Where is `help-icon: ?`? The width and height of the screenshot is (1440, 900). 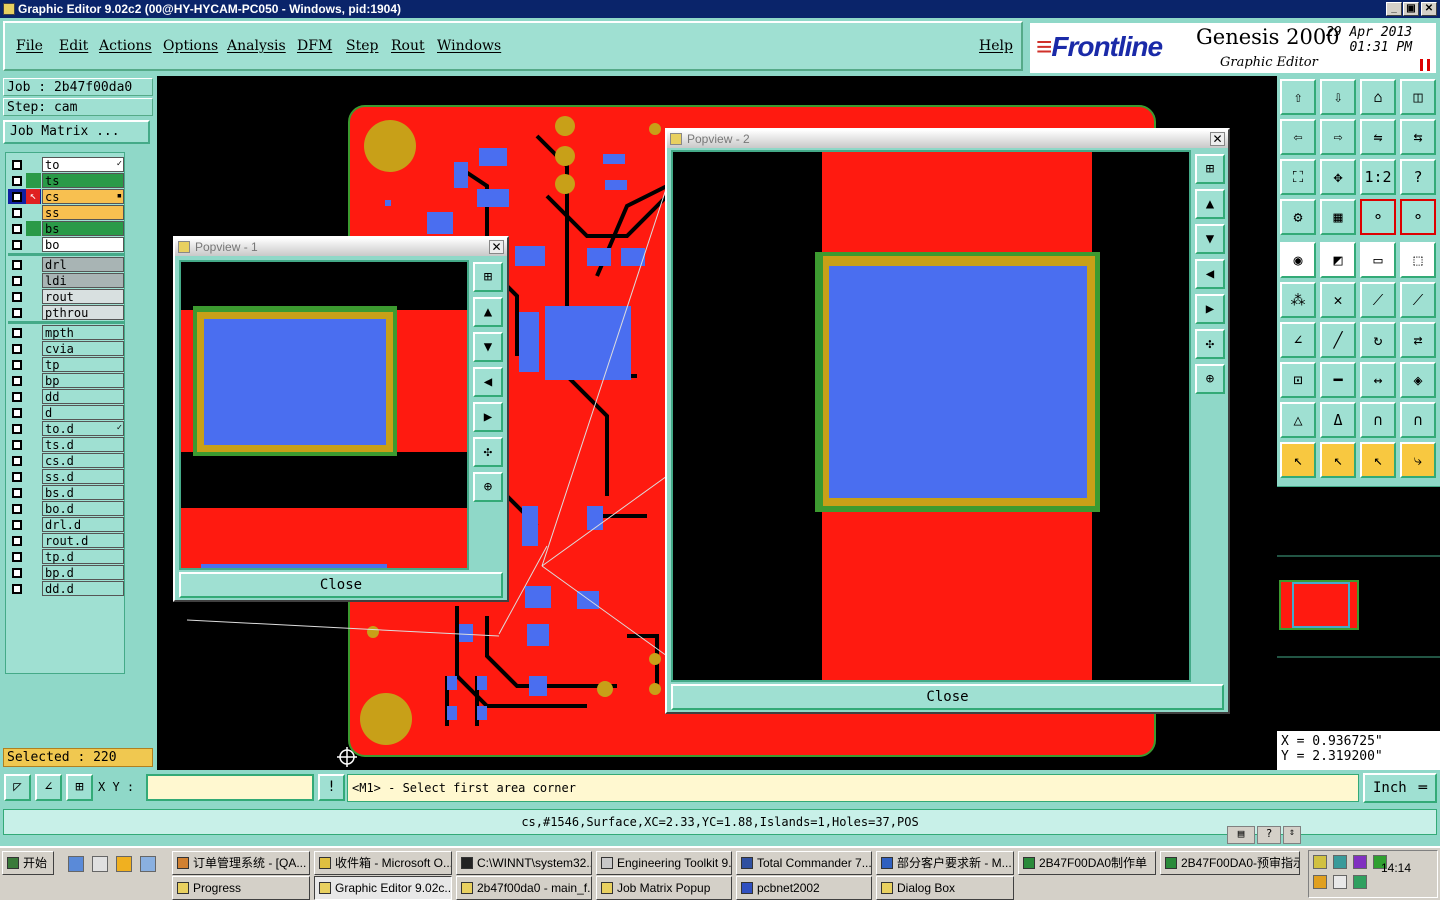
help-icon: ? is located at coordinates (1418, 177).